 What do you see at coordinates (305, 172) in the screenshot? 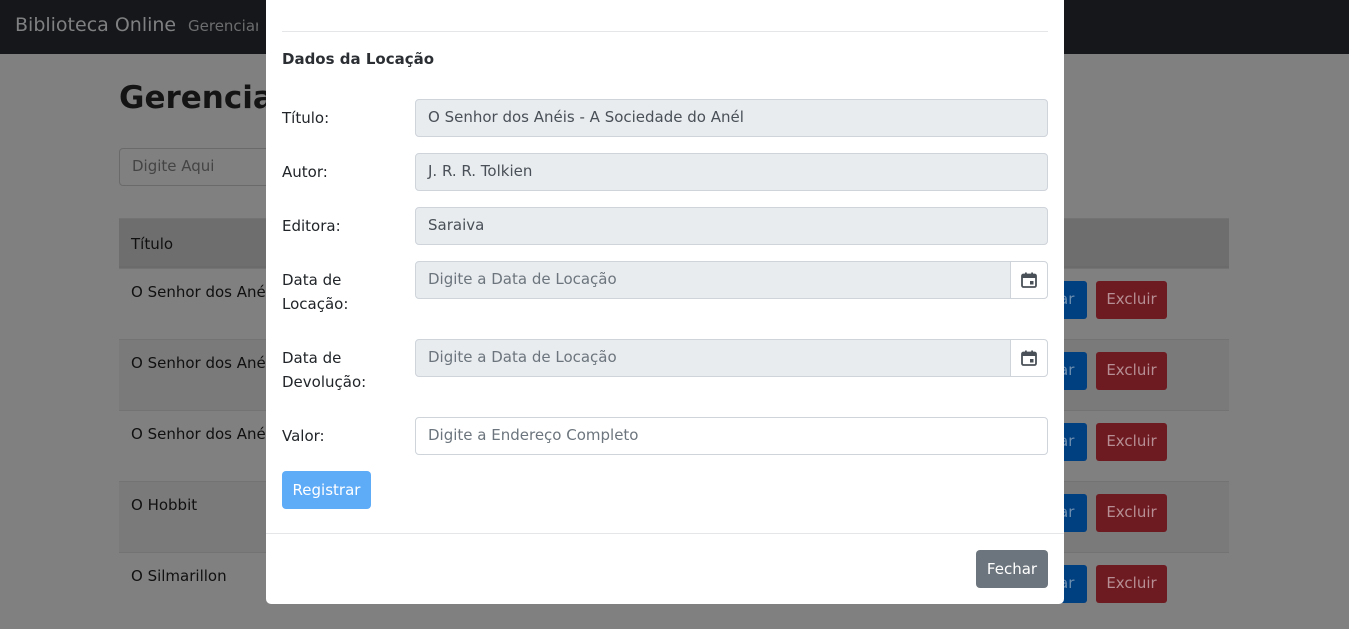
I see `label-autor: Autor:` at bounding box center [305, 172].